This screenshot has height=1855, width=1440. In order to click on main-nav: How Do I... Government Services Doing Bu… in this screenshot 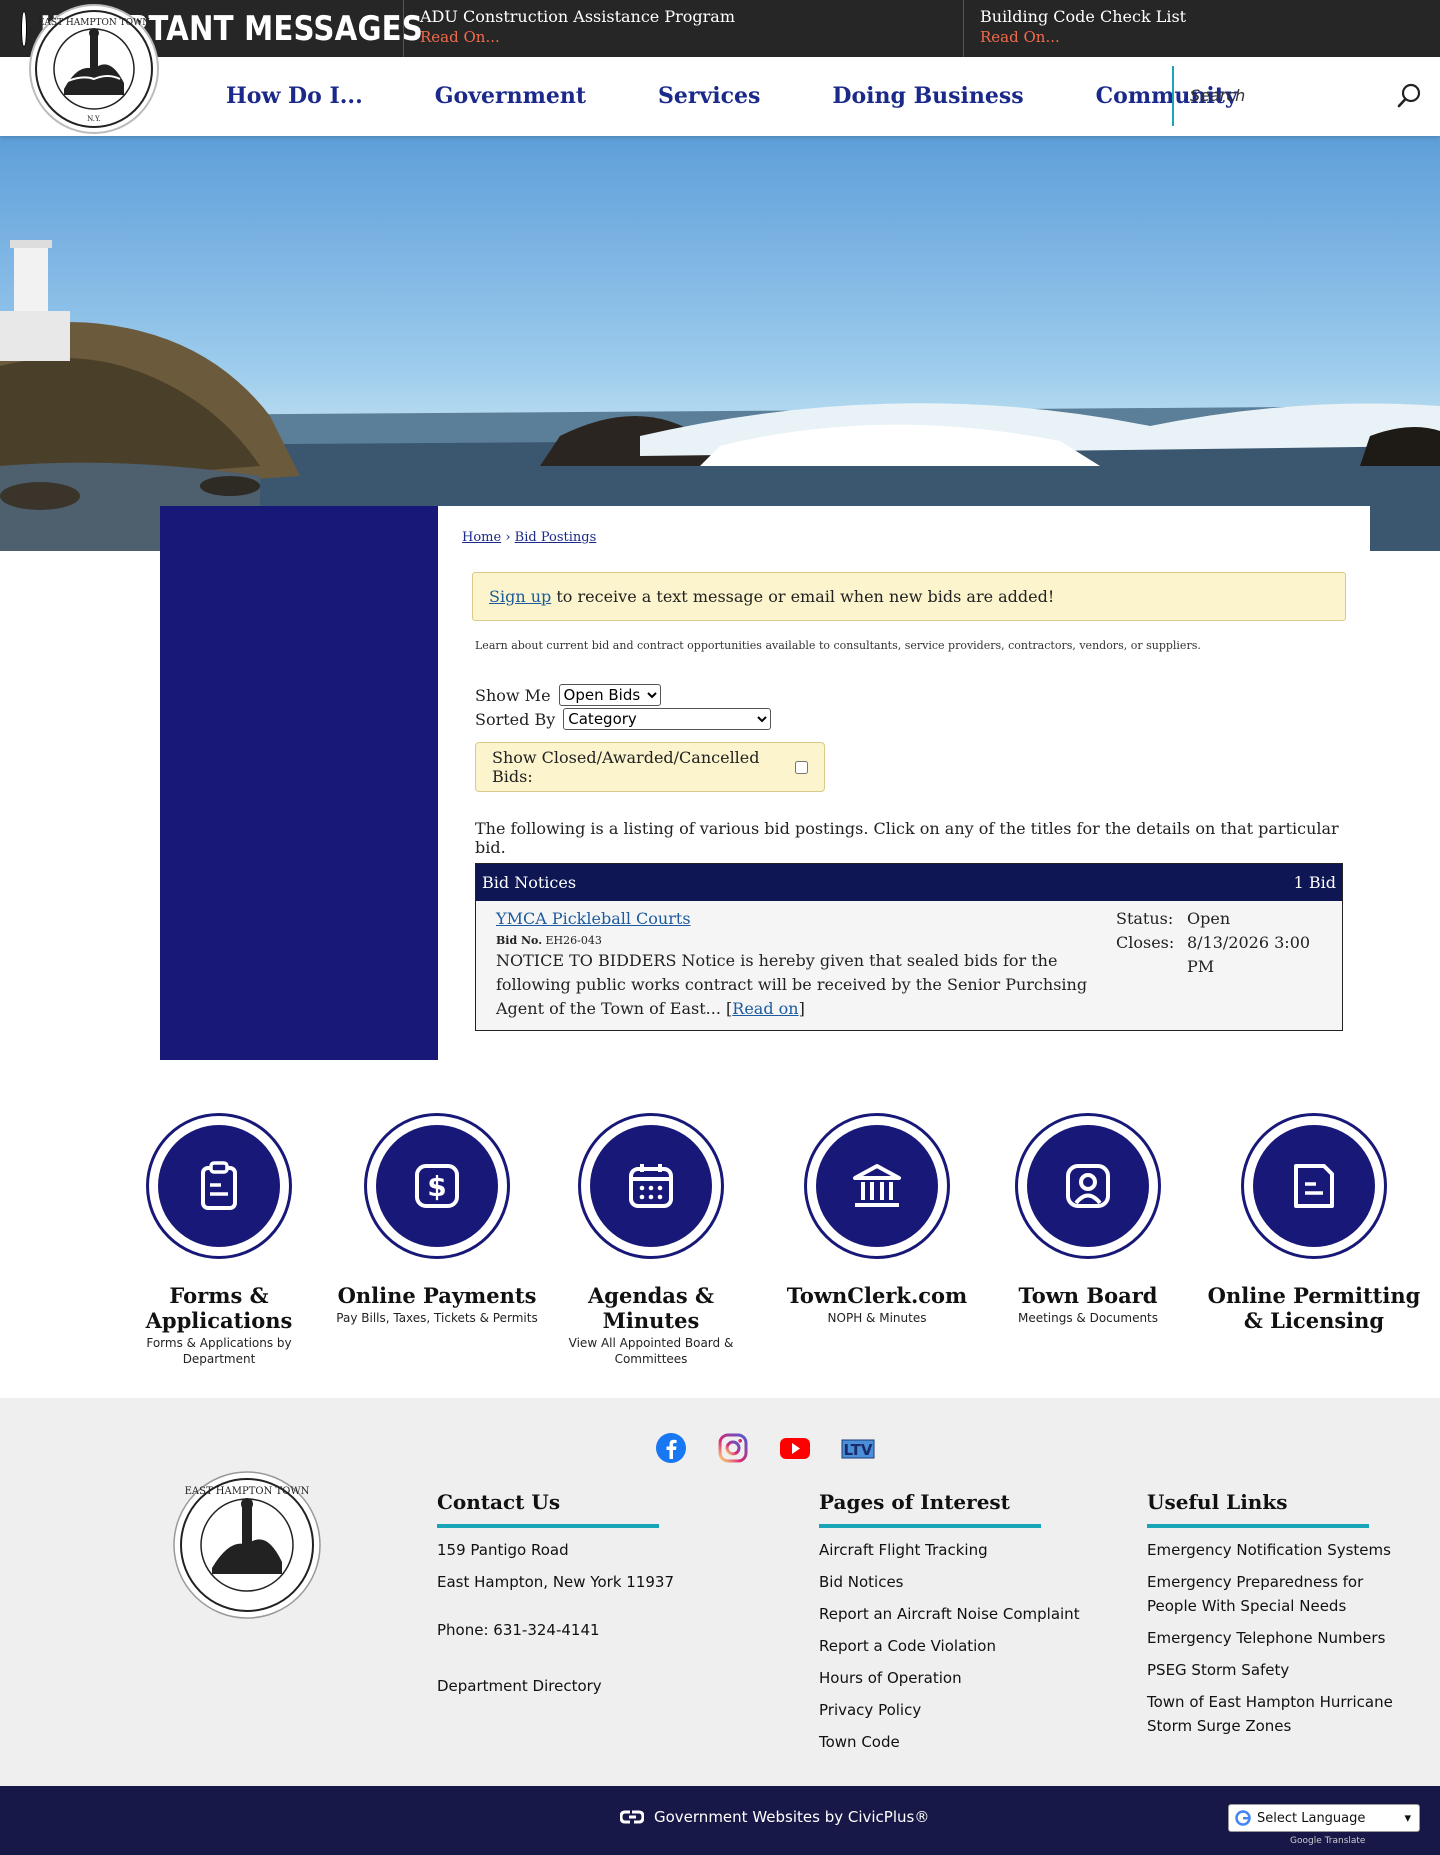, I will do `click(734, 96)`.